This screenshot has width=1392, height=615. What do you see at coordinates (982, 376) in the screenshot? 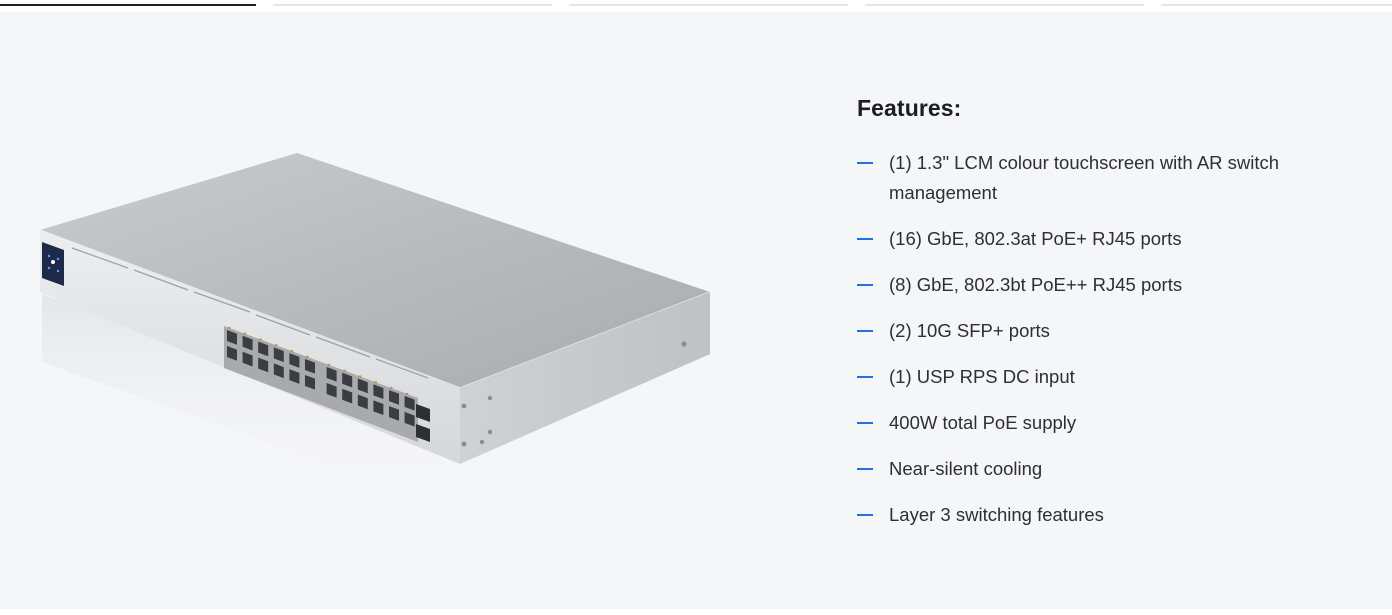
I see `feature-item-text: (1) USP RPS DC input` at bounding box center [982, 376].